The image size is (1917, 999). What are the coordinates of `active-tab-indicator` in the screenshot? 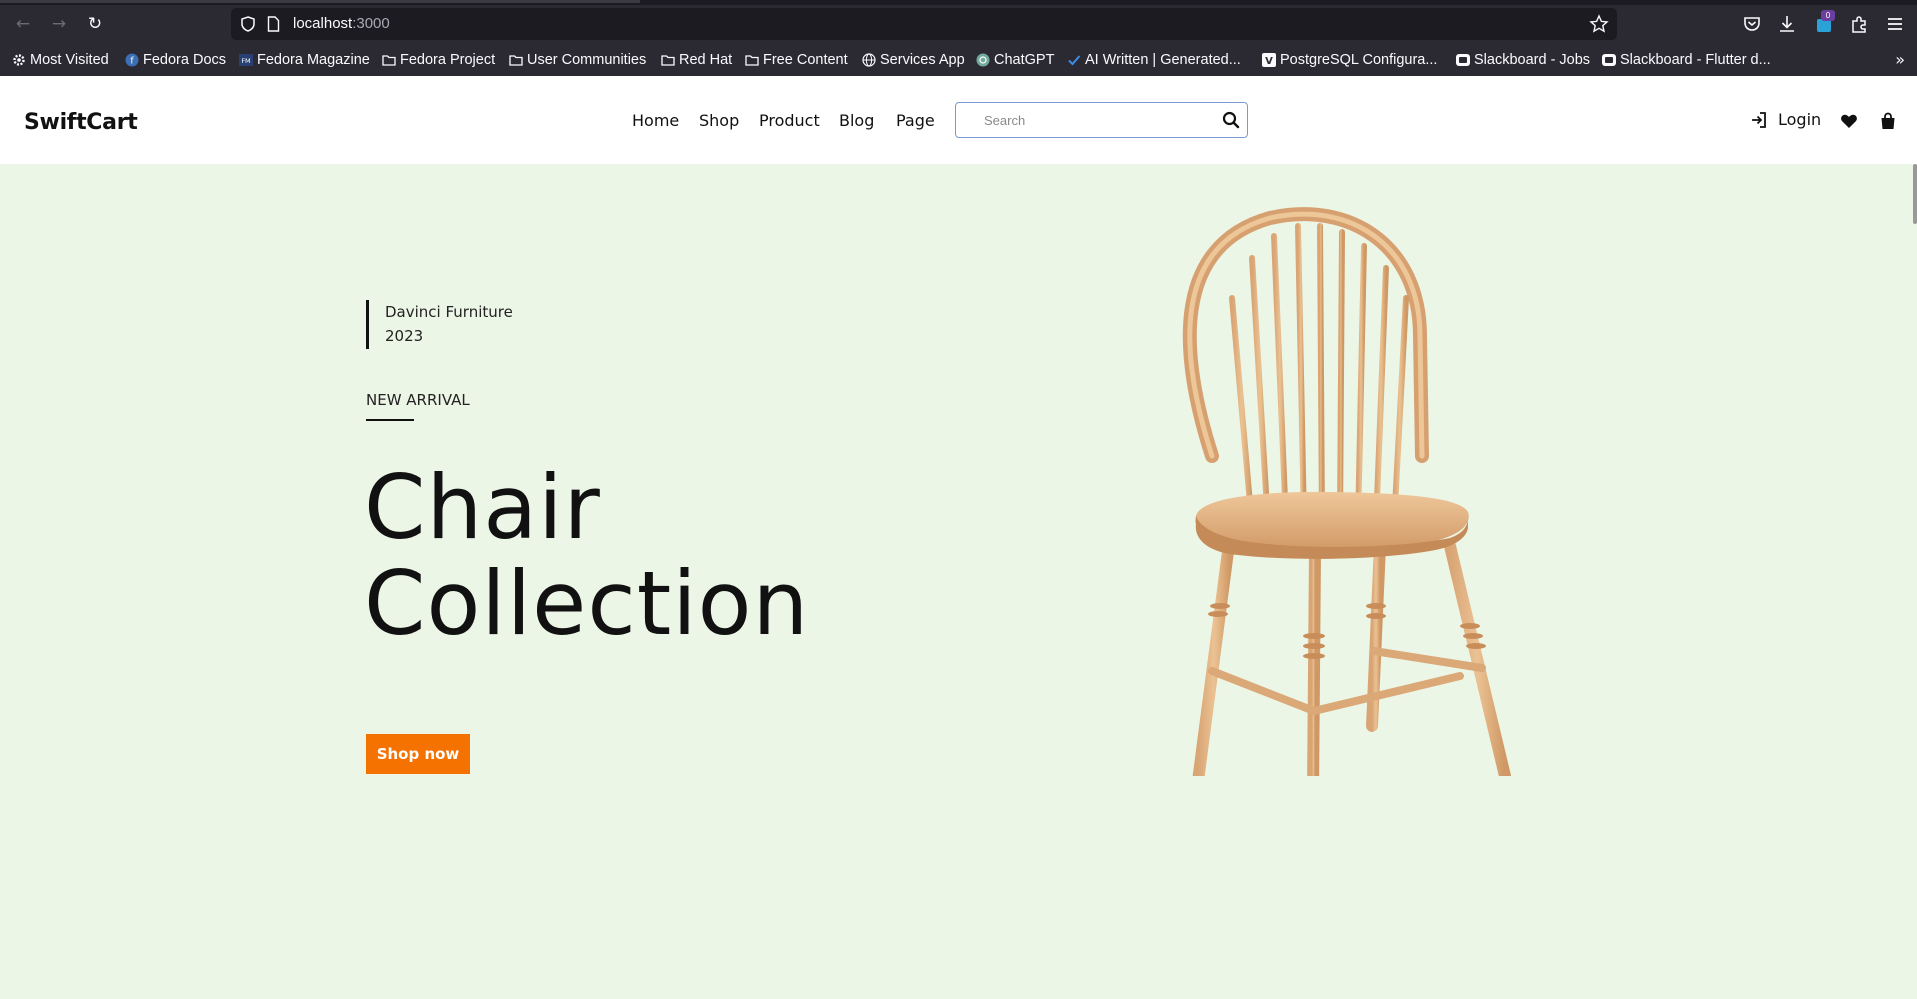 It's located at (320, 1).